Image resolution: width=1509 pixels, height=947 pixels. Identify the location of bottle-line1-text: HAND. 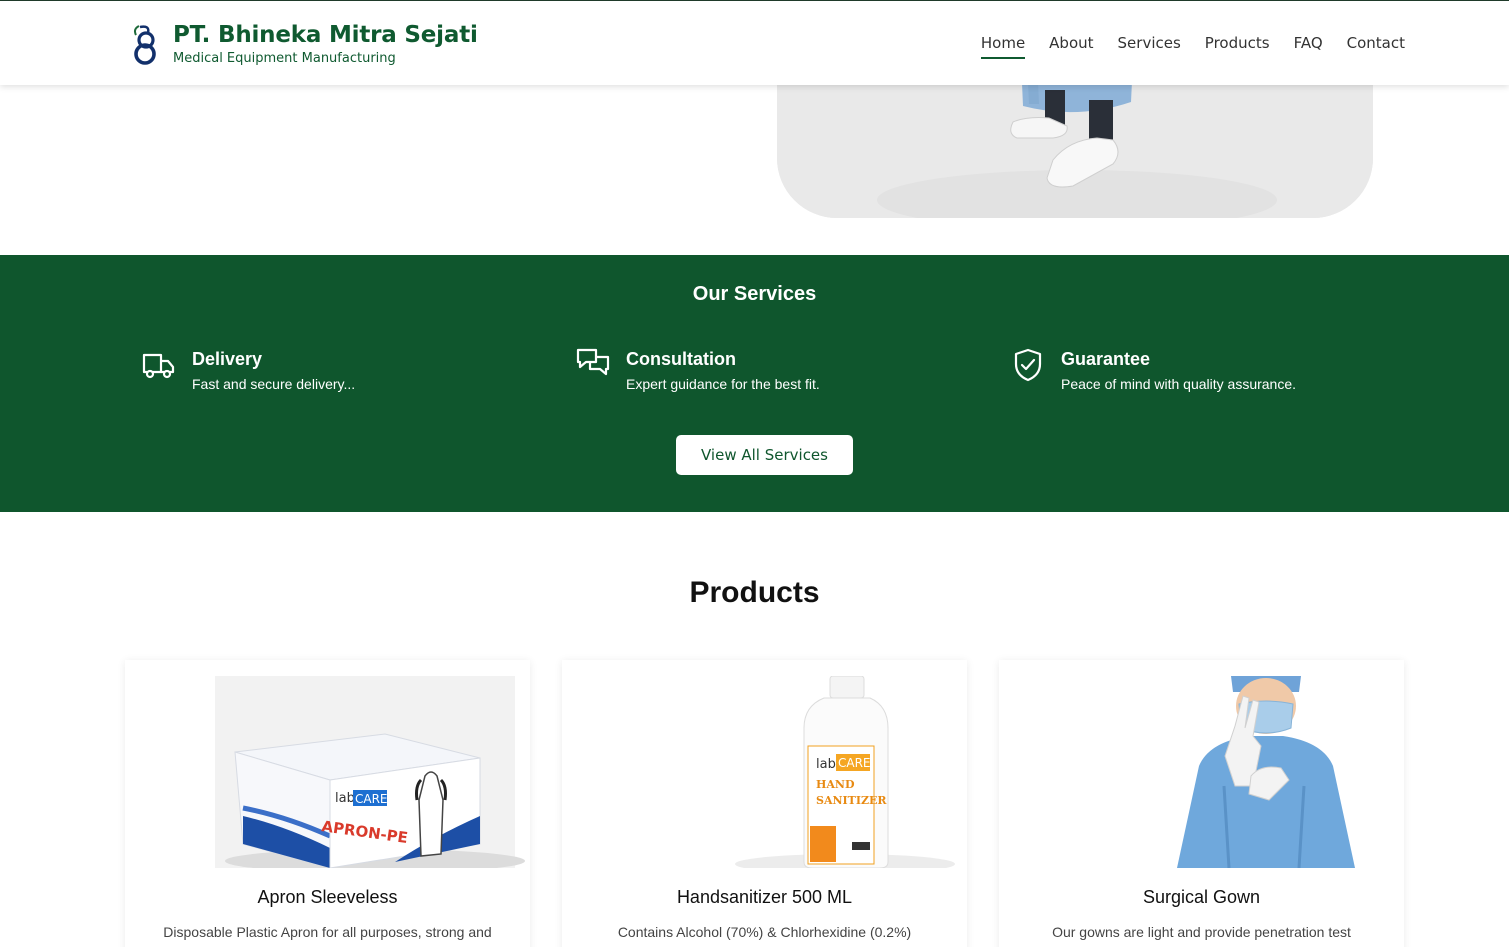
(835, 784).